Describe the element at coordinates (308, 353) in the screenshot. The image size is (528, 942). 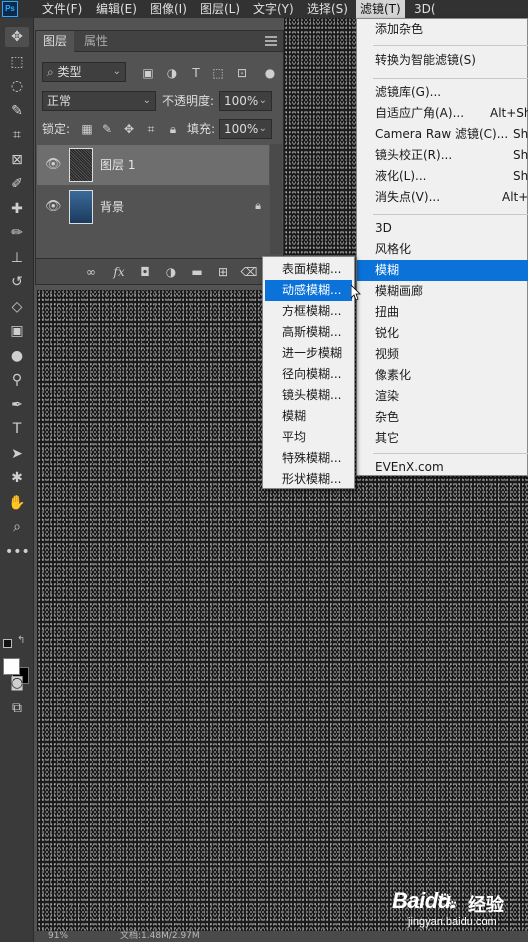
I see `submenu-item-blur-more: 进一步模糊` at that location.